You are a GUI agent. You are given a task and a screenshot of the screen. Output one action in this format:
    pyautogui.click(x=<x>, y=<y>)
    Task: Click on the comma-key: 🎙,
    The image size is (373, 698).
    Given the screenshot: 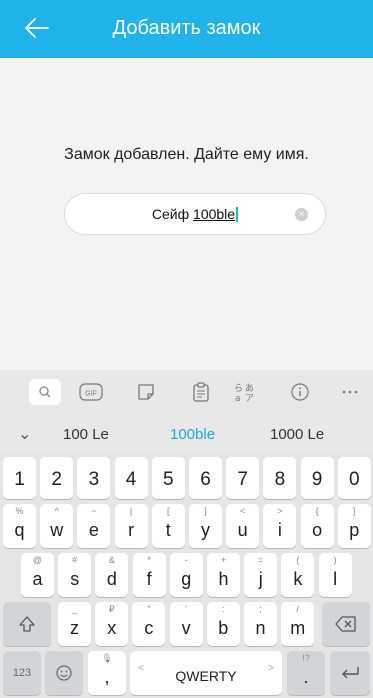 What is the action you would take?
    pyautogui.click(x=107, y=673)
    